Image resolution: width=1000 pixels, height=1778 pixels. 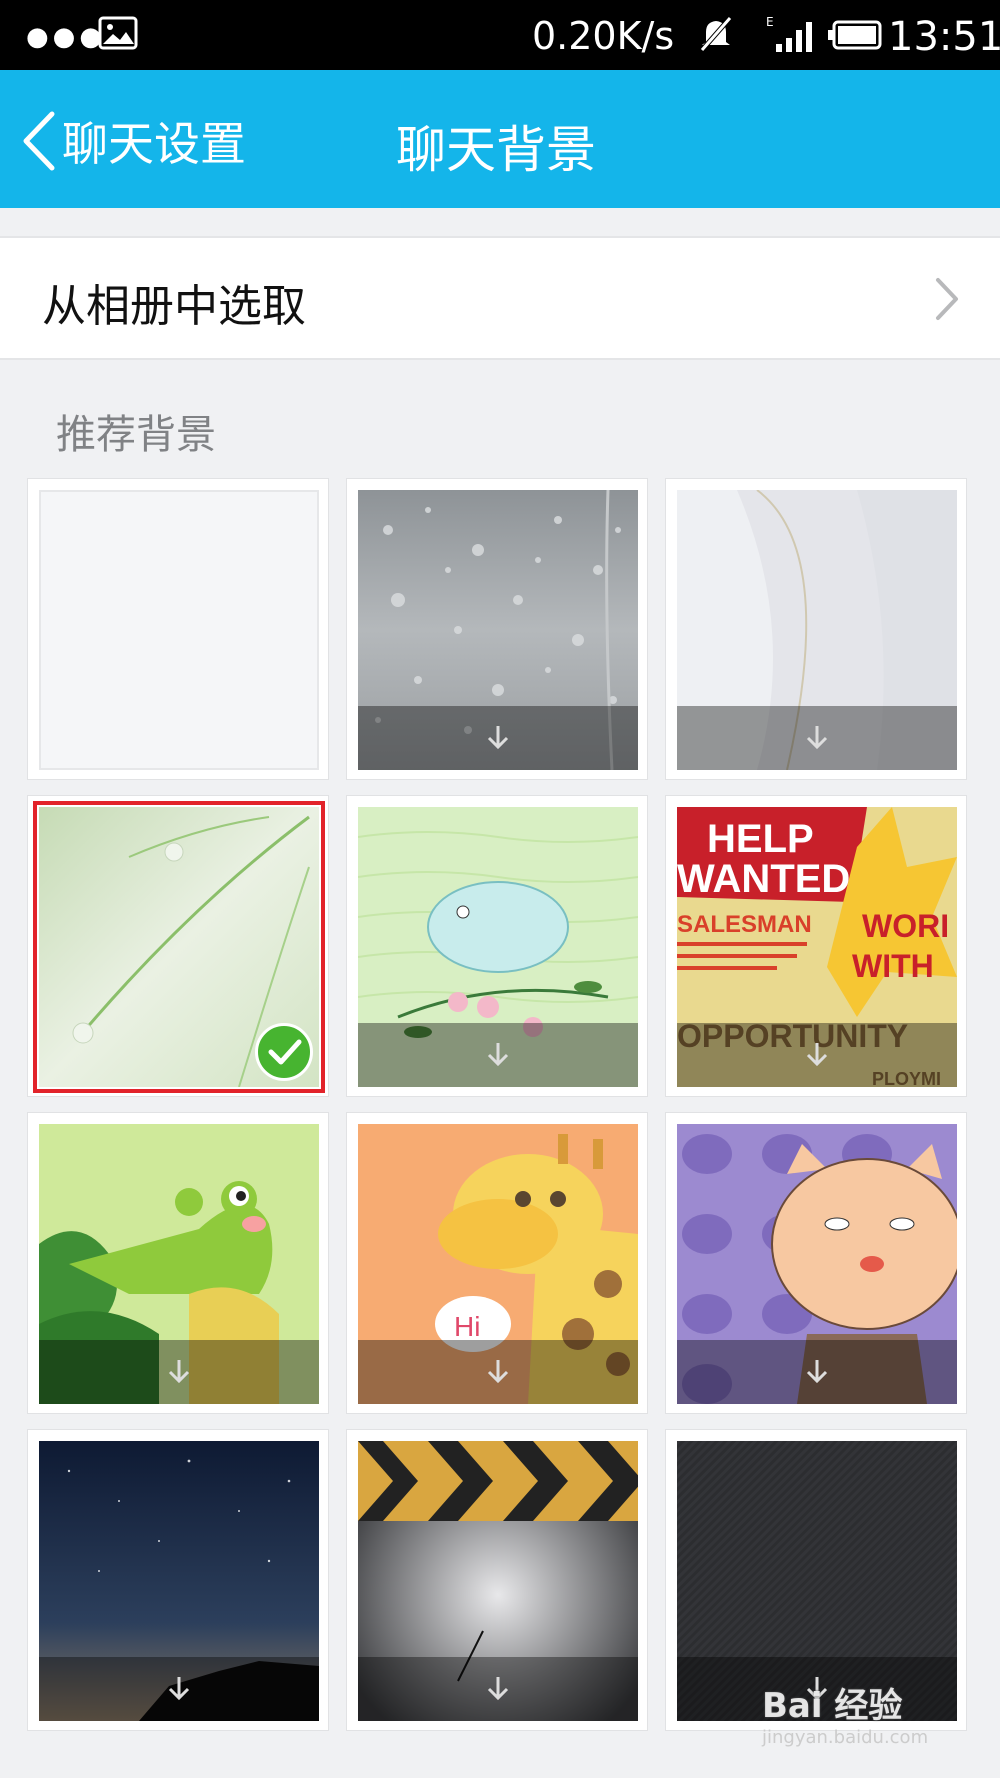 What do you see at coordinates (497, 1580) in the screenshot?
I see `background-tile-chevron-stage` at bounding box center [497, 1580].